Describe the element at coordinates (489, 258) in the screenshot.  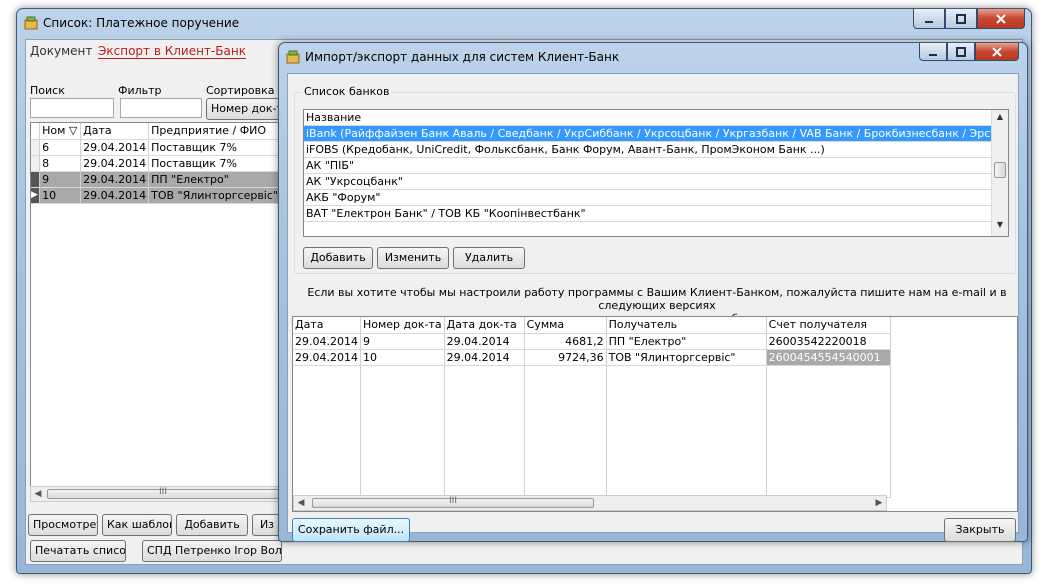
I see `delete-bank-button: Удалить` at that location.